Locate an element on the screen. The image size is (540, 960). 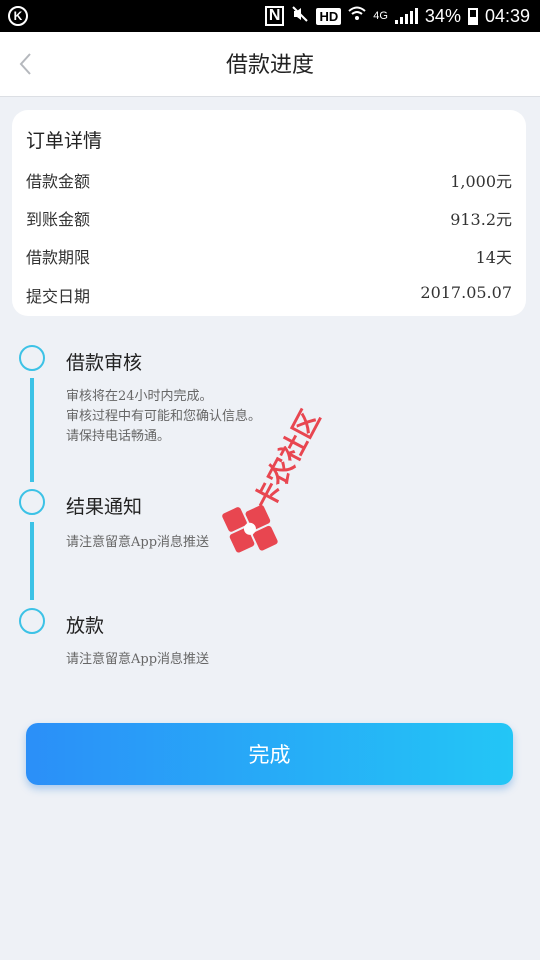
network-type: 4G is located at coordinates (380, 16).